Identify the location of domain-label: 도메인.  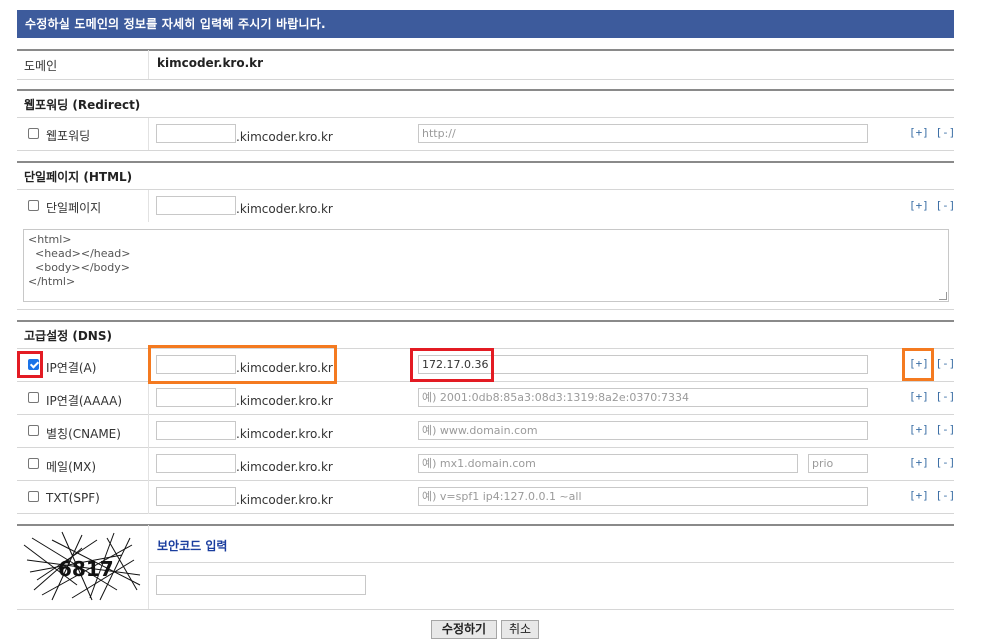
(41, 66).